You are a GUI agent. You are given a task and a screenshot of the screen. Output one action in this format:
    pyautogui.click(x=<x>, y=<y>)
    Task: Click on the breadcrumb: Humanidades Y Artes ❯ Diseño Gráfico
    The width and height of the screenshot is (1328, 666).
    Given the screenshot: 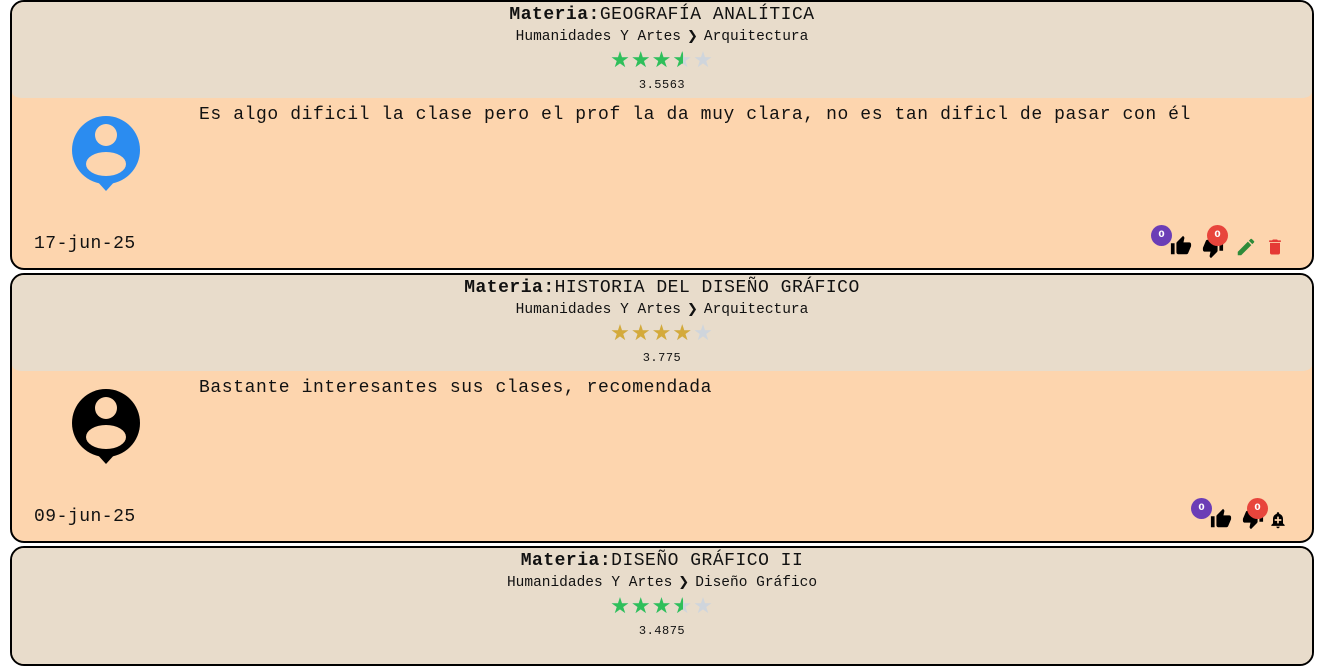 What is the action you would take?
    pyautogui.click(x=662, y=583)
    